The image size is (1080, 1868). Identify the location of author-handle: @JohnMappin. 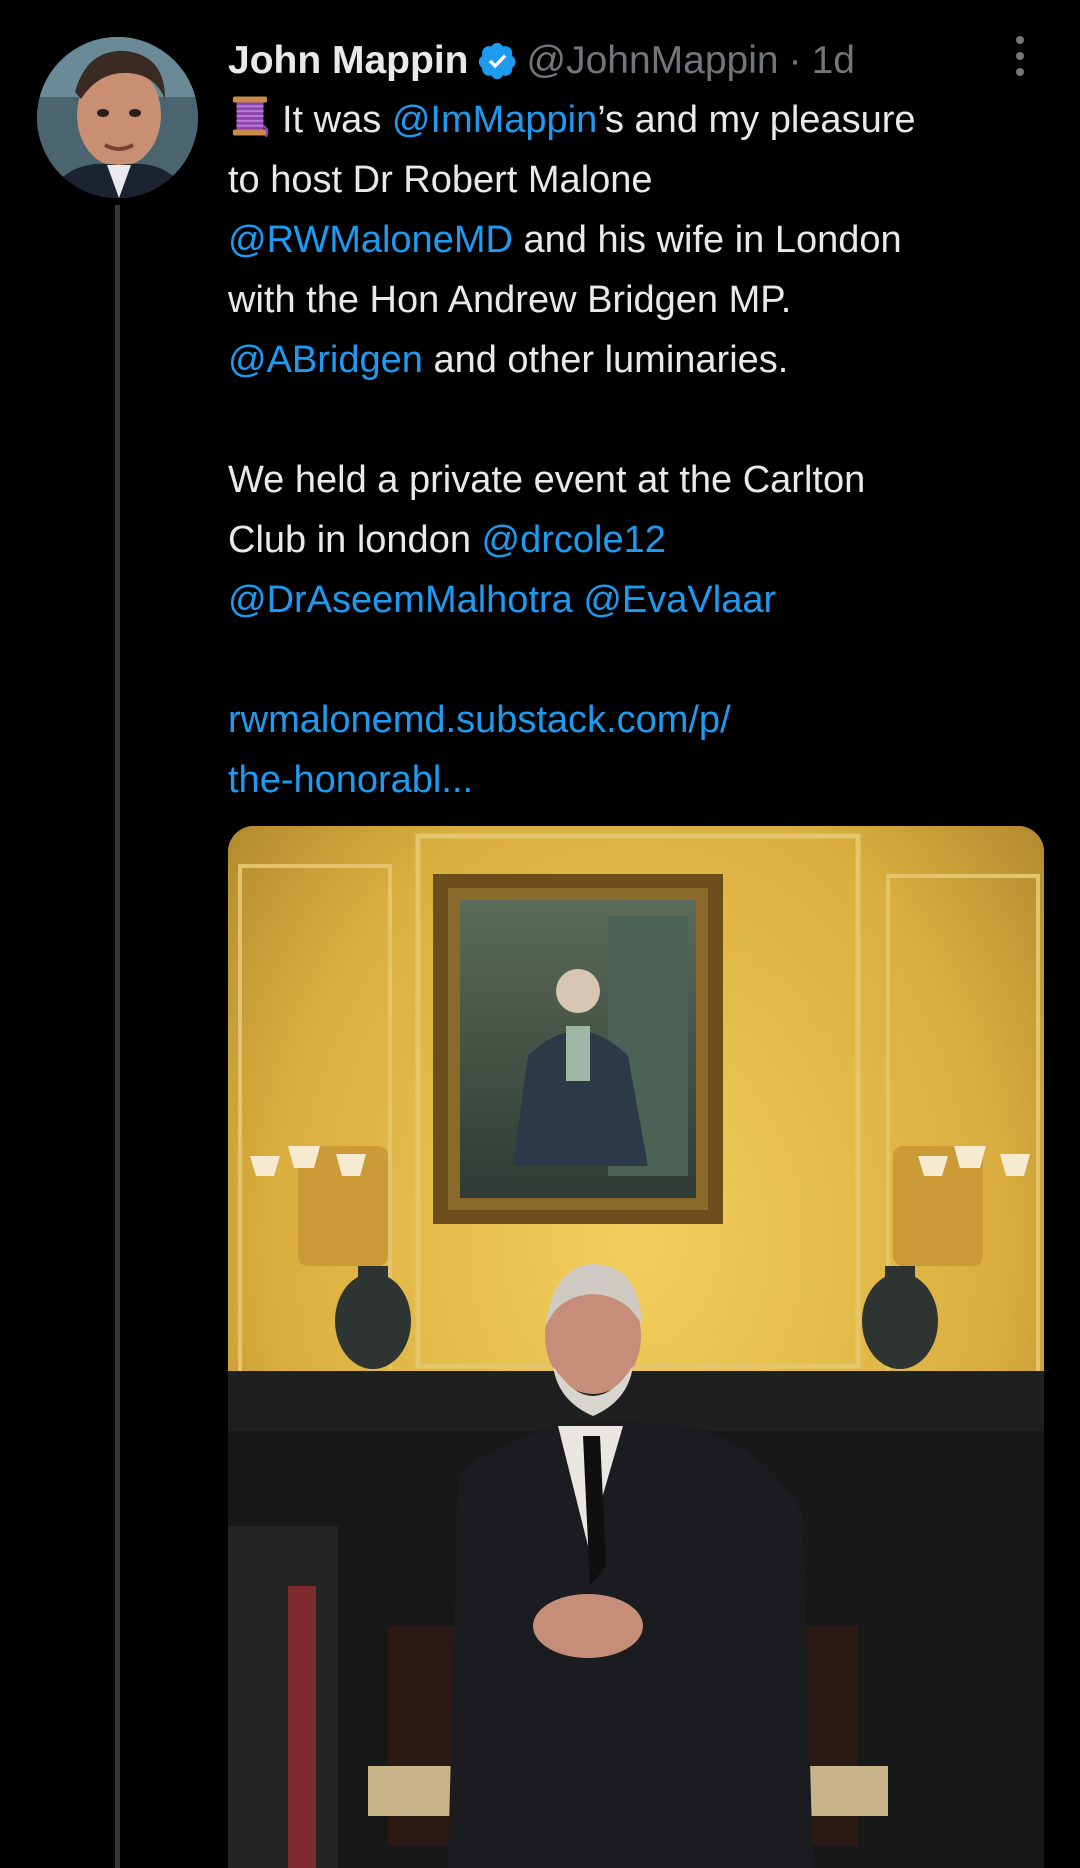
(652, 61).